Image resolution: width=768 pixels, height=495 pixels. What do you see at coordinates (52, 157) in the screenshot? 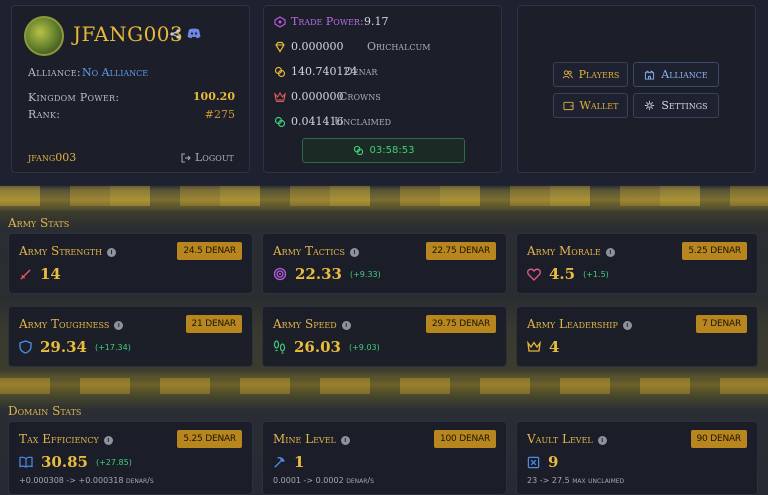
I see `footer-username: jfang003` at bounding box center [52, 157].